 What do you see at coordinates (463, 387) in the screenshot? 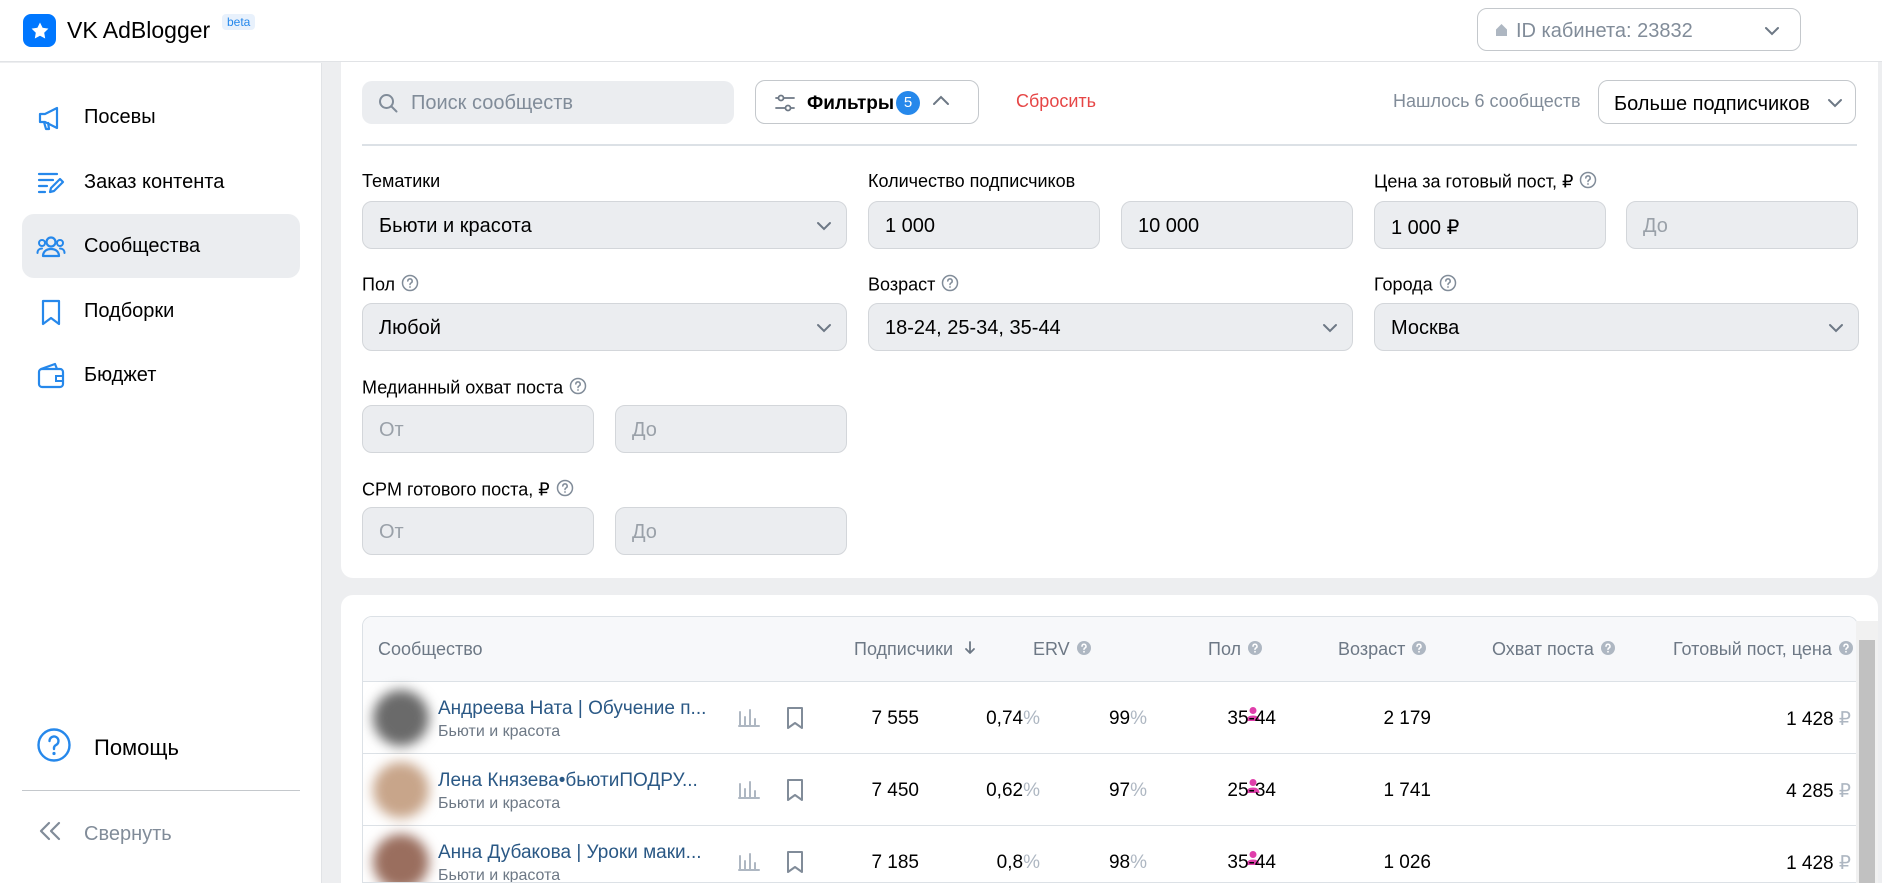
I see `median-reach-label-text: Медианный охват поста` at bounding box center [463, 387].